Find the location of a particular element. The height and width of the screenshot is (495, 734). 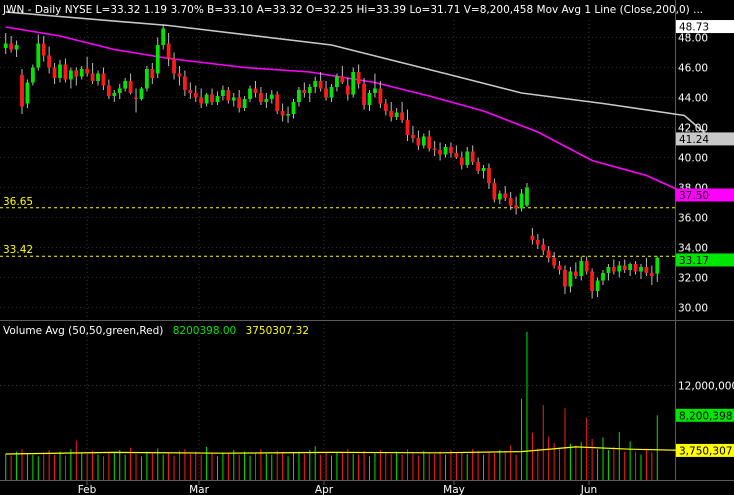

ask-price: A=33.32 is located at coordinates (280, 10).